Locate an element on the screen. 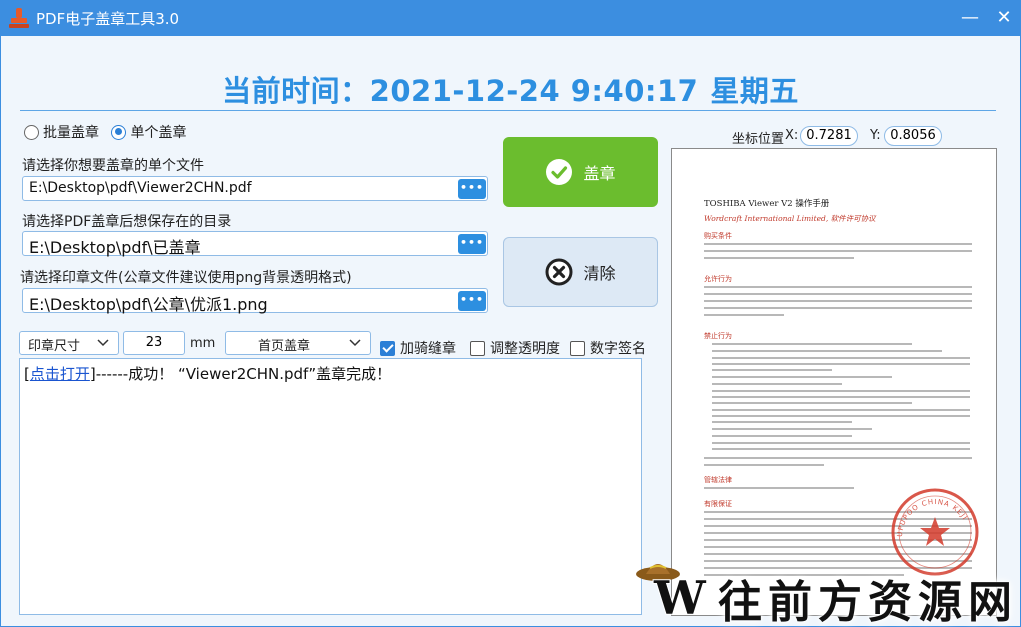 This screenshot has height=627, width=1021. current-time-display: 当前时间：2021-12-24 9:40:17 星期五 is located at coordinates (510, 89).